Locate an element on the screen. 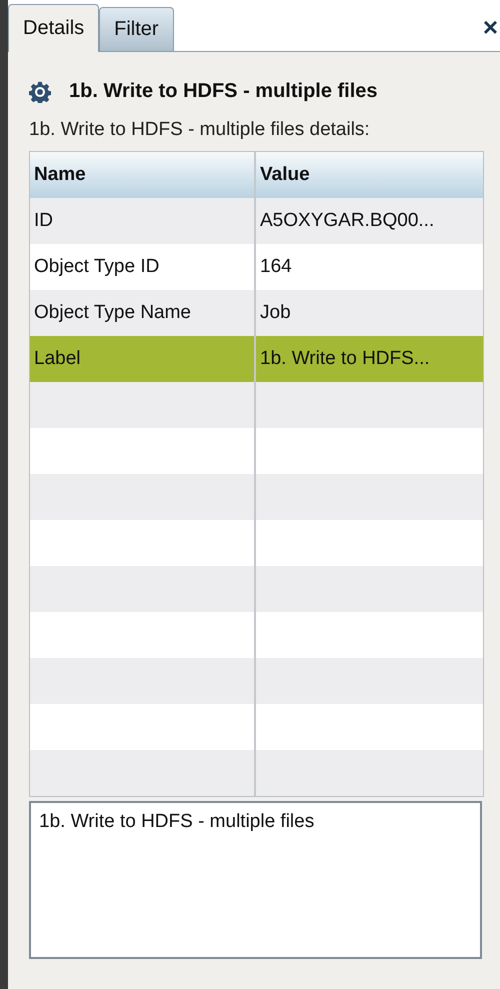  close-button: × is located at coordinates (490, 27).